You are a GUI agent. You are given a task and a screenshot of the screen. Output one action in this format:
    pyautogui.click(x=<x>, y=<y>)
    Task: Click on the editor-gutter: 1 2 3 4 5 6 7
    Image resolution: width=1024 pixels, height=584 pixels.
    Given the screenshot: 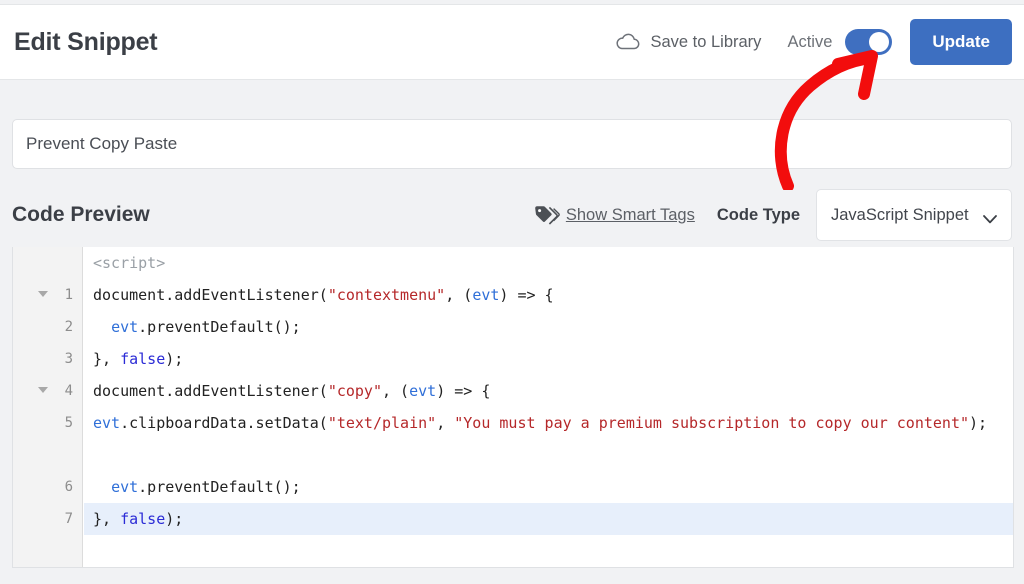 What is the action you would take?
    pyautogui.click(x=48, y=407)
    